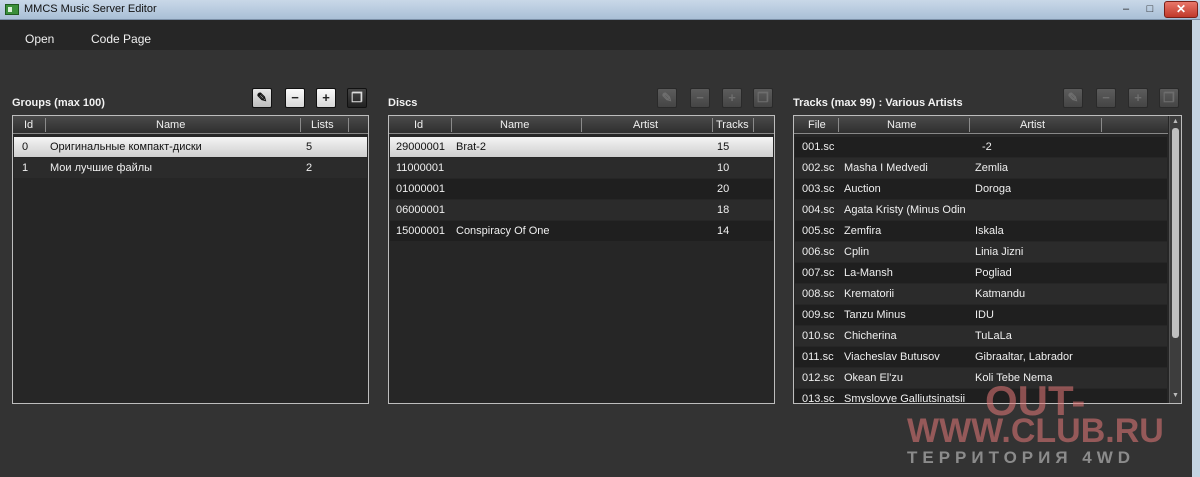 This screenshot has width=1200, height=477. Describe the element at coordinates (817, 125) in the screenshot. I see `tracks-col-file: File` at that location.